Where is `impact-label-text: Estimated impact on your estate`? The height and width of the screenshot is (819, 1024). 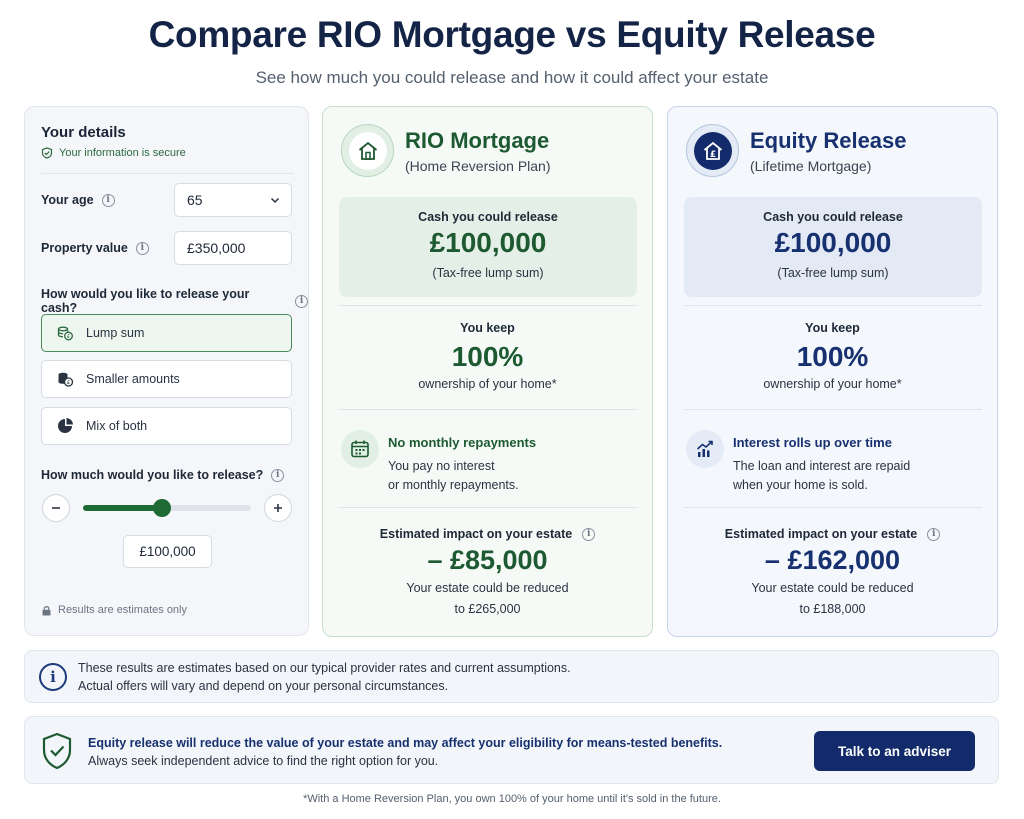 impact-label-text: Estimated impact on your estate is located at coordinates (821, 534).